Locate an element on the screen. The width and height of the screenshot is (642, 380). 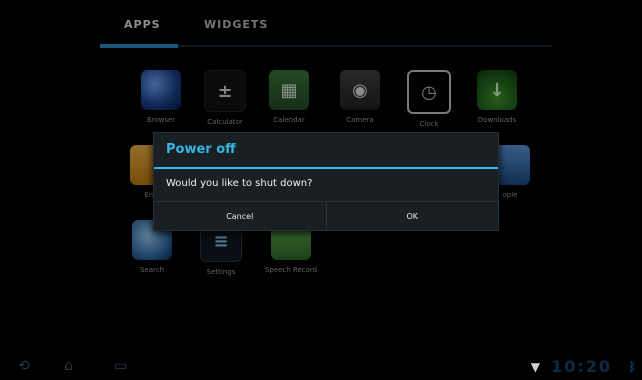
back-icon: ⟲ is located at coordinates (24, 366).